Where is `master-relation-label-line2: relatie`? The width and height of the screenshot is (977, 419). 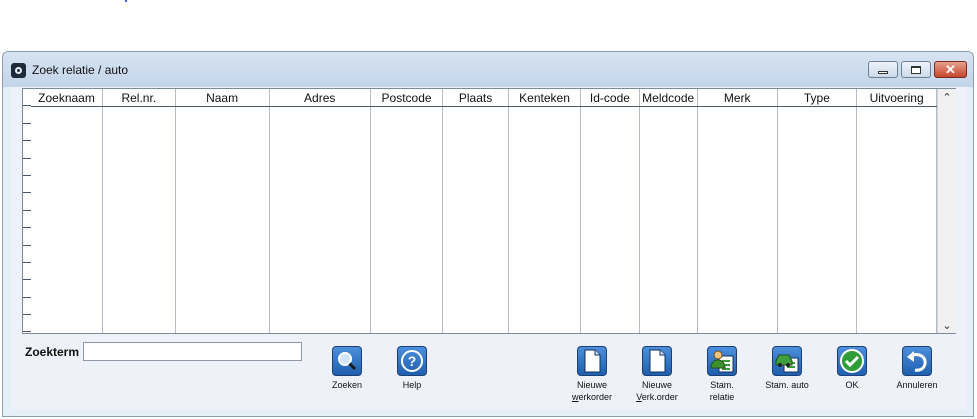 master-relation-label-line2: relatie is located at coordinates (722, 397).